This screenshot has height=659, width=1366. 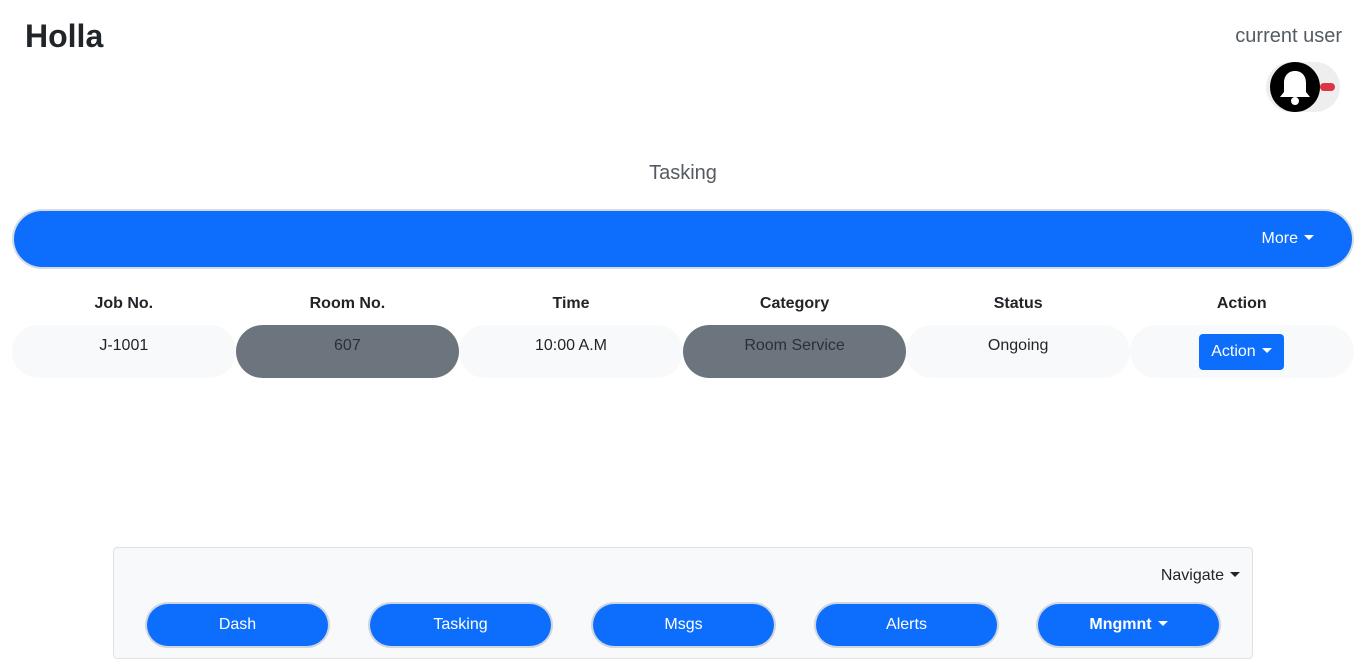 I want to click on navigate-dropdown: Navigate, so click(x=1200, y=576).